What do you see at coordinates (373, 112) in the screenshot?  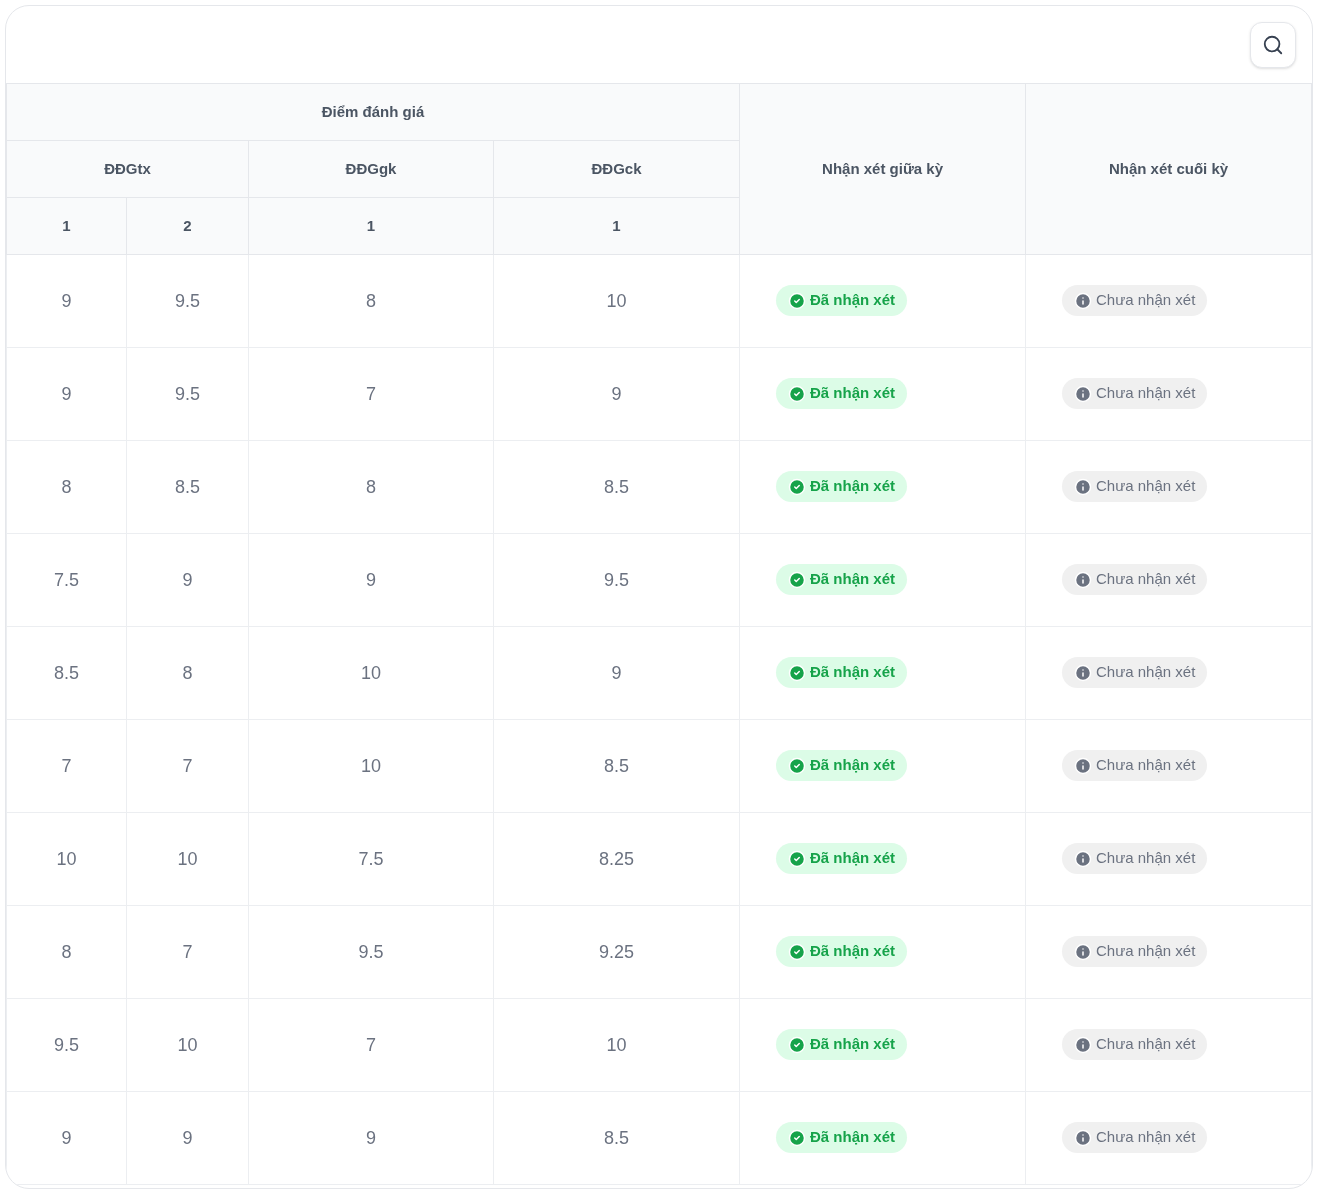 I see `column-header: Điểm đánh giá` at bounding box center [373, 112].